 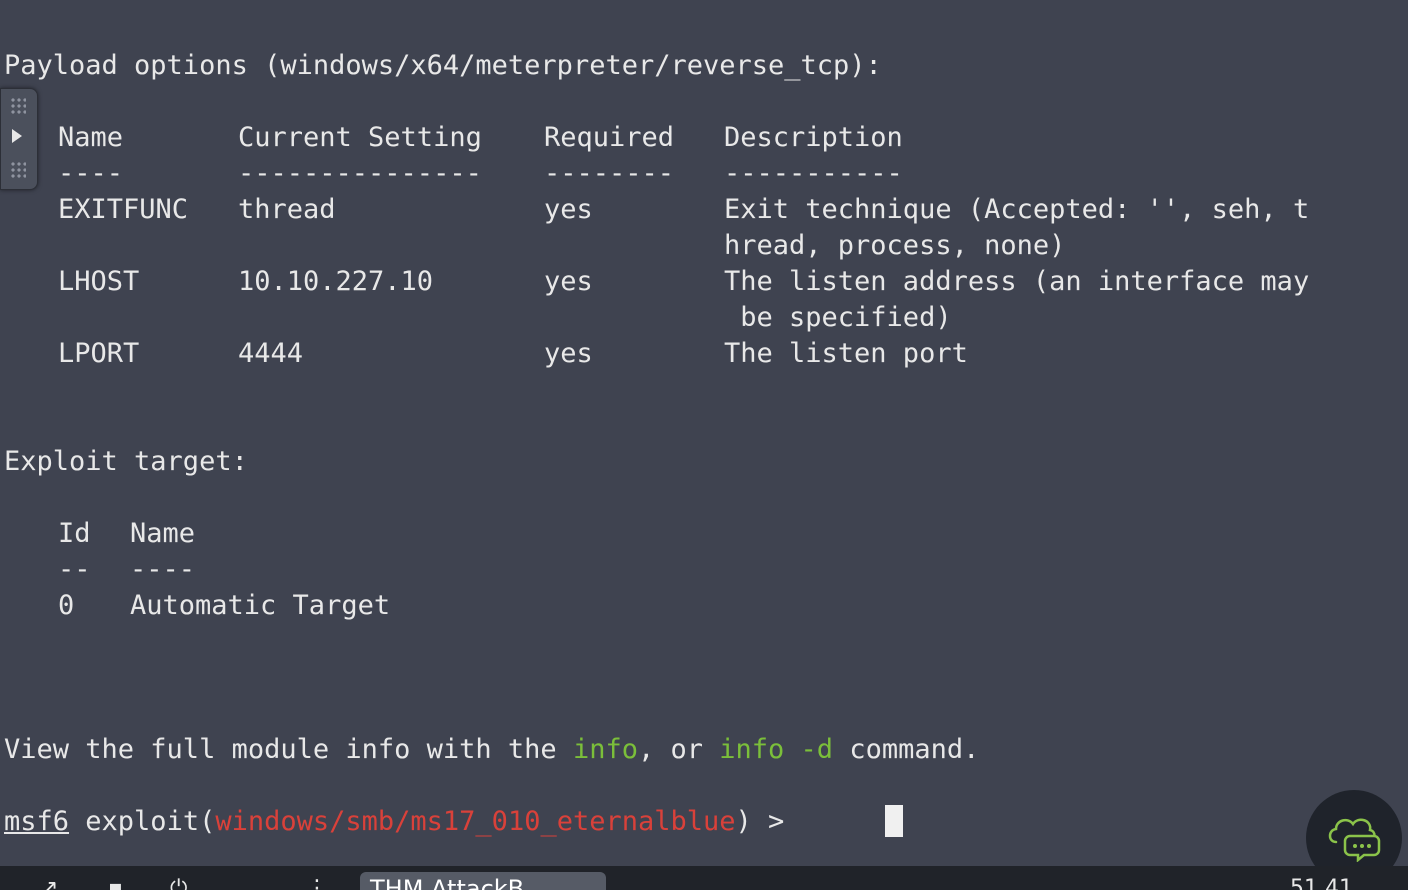 I want to click on row-description-cont: be specified), so click(x=838, y=317).